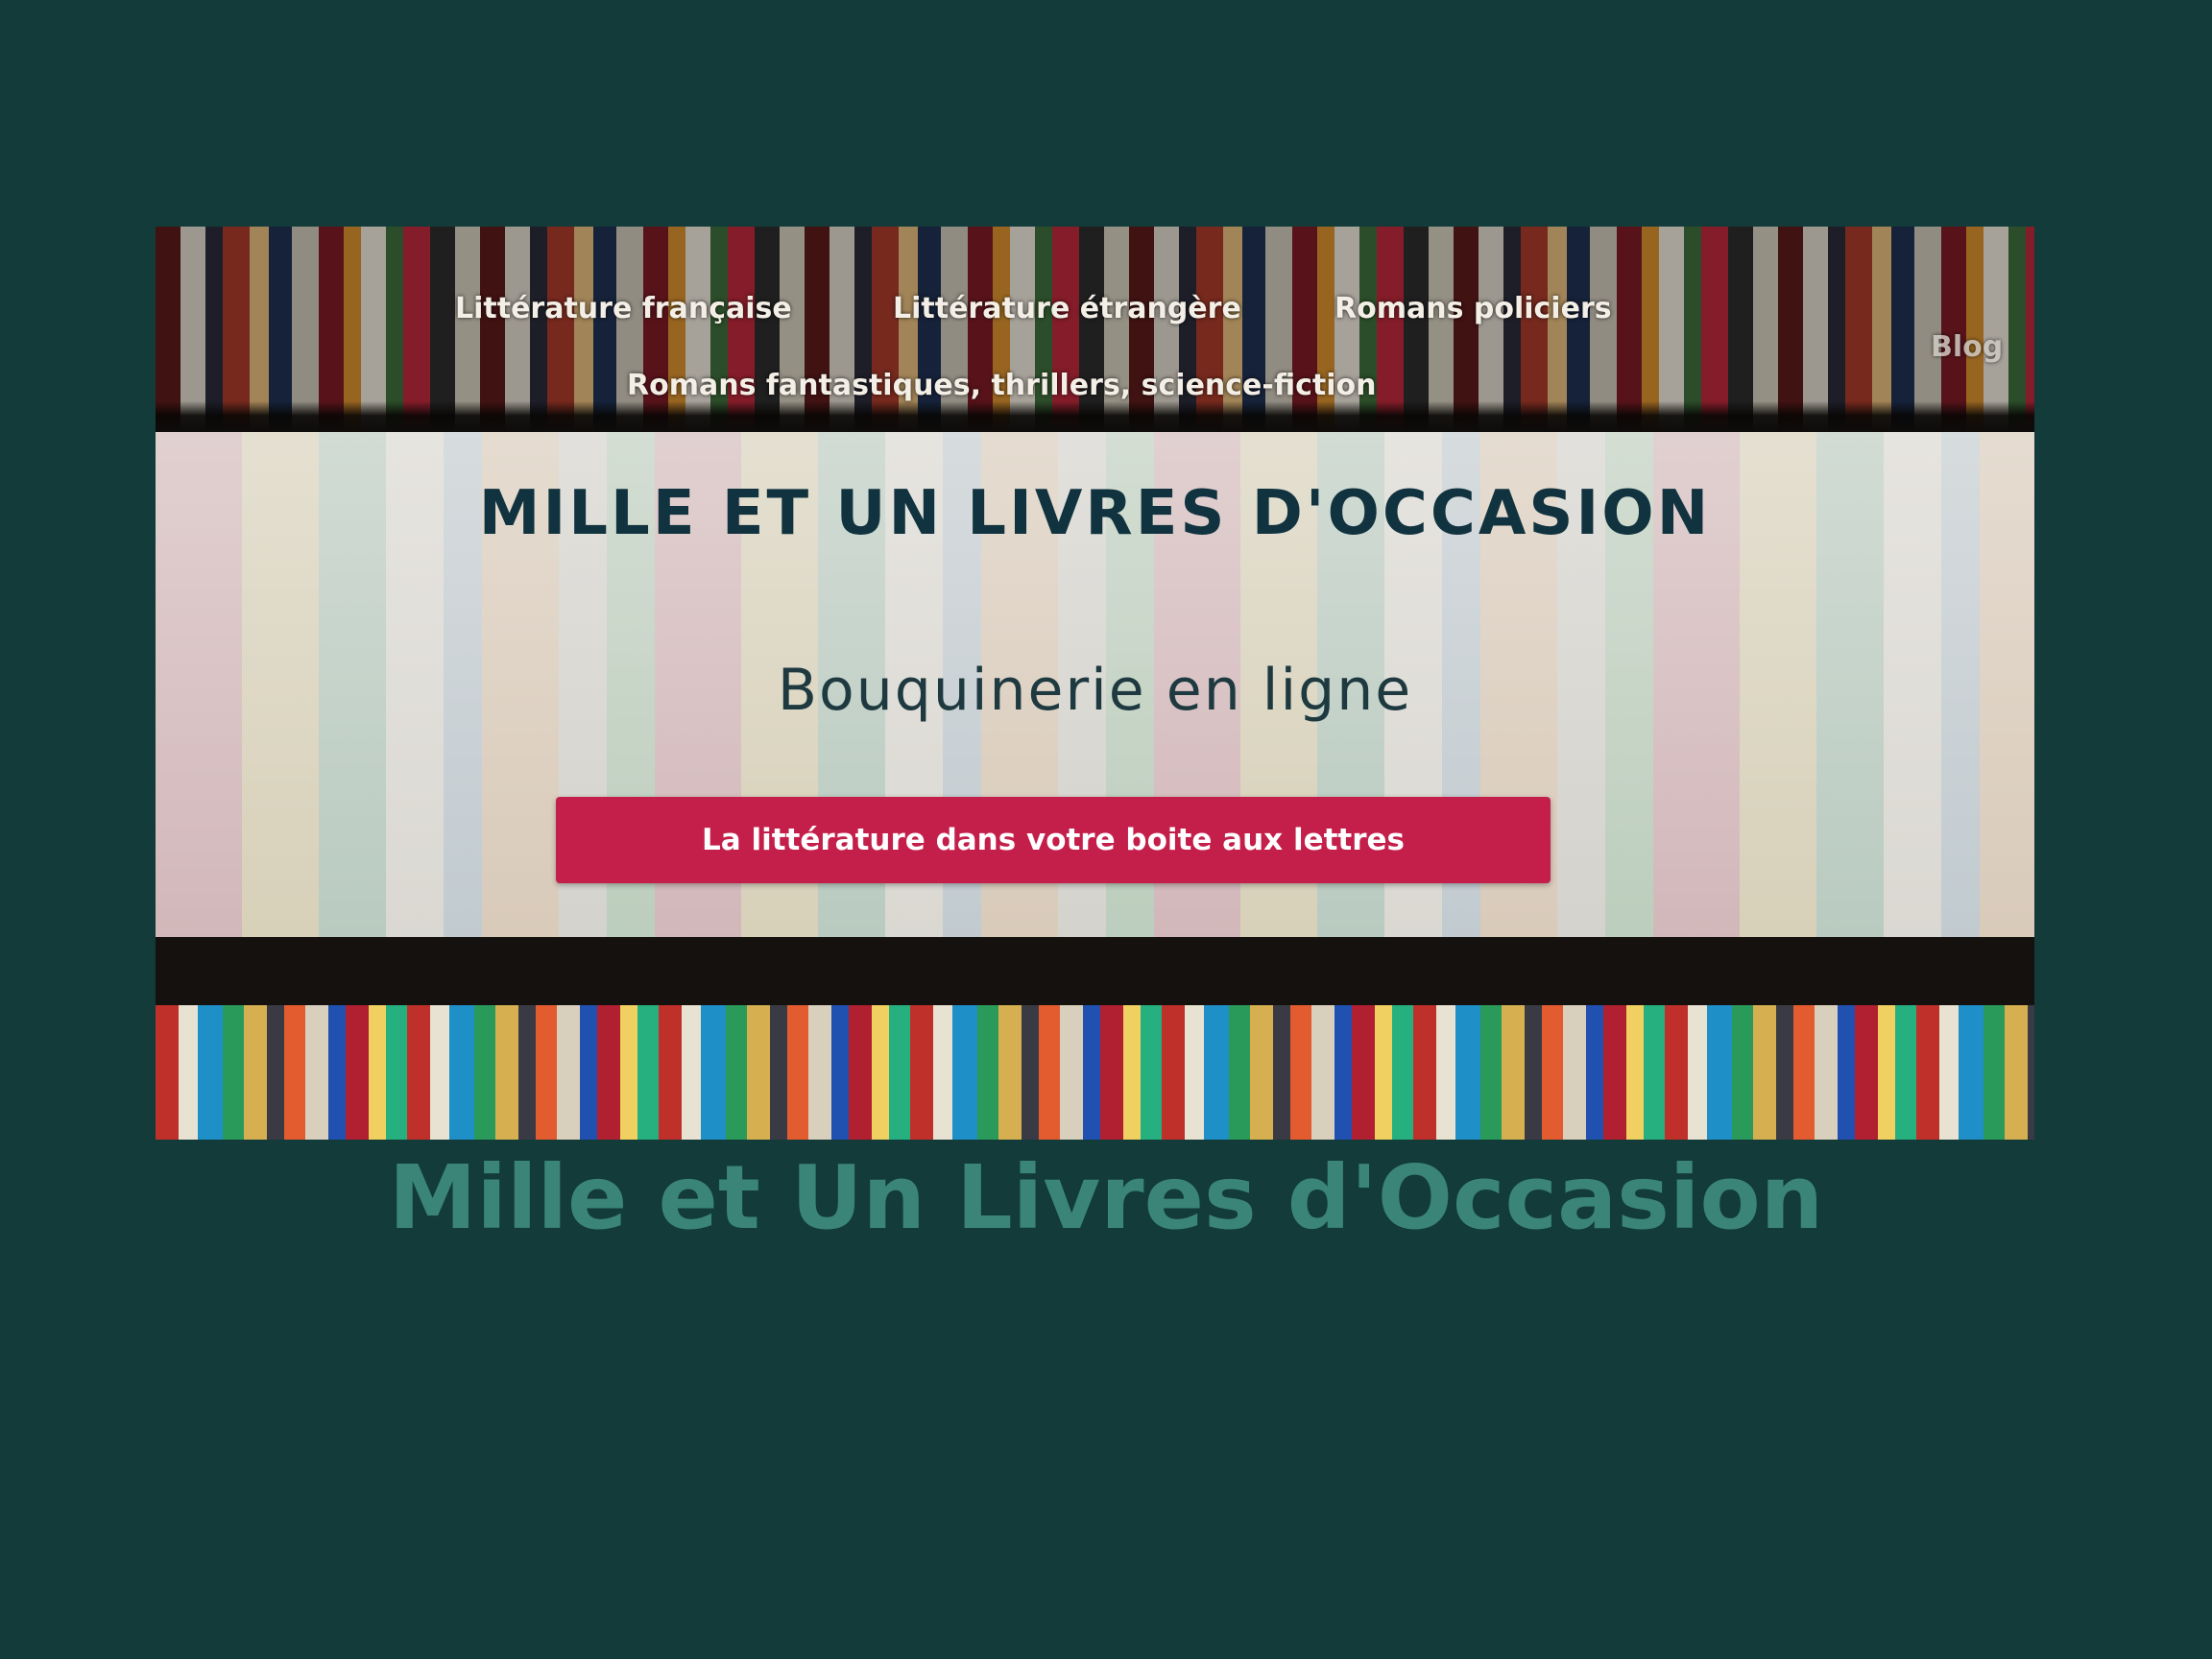  What do you see at coordinates (1095, 513) in the screenshot?
I see `logo-title: MILLE ET UN LIVRES D'OCCASION` at bounding box center [1095, 513].